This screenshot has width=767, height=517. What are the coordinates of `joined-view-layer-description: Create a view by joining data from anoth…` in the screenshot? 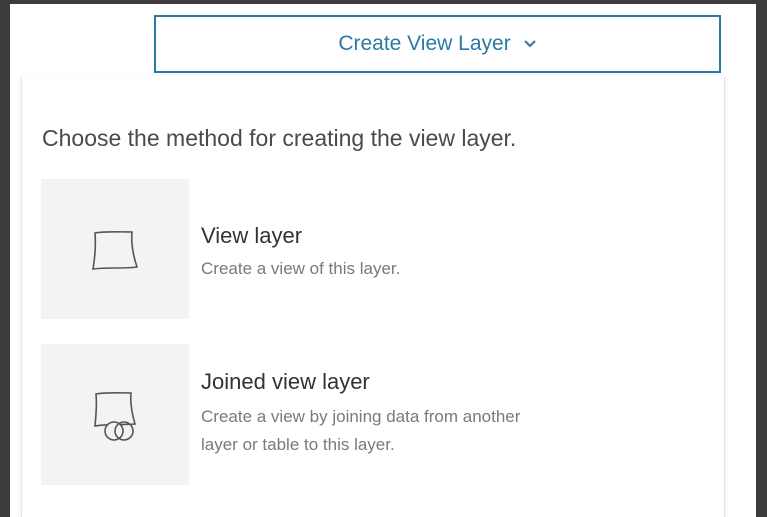 It's located at (431, 431).